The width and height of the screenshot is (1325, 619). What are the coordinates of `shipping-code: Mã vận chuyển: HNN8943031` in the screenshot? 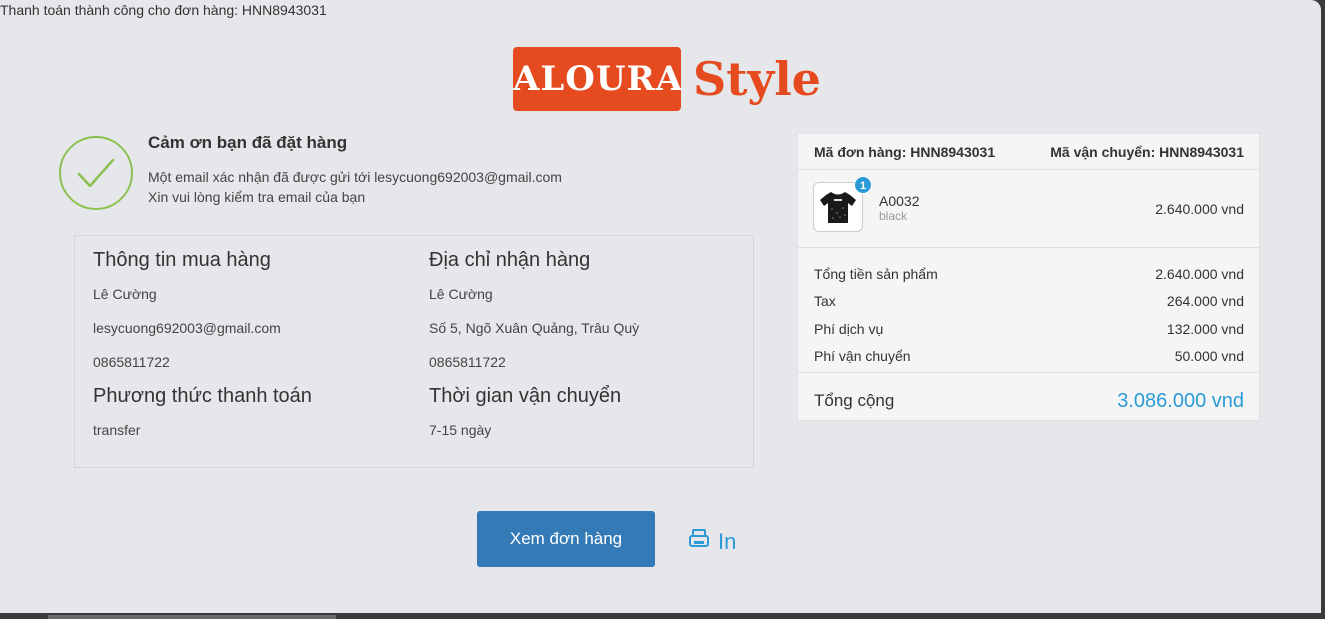 It's located at (1147, 152).